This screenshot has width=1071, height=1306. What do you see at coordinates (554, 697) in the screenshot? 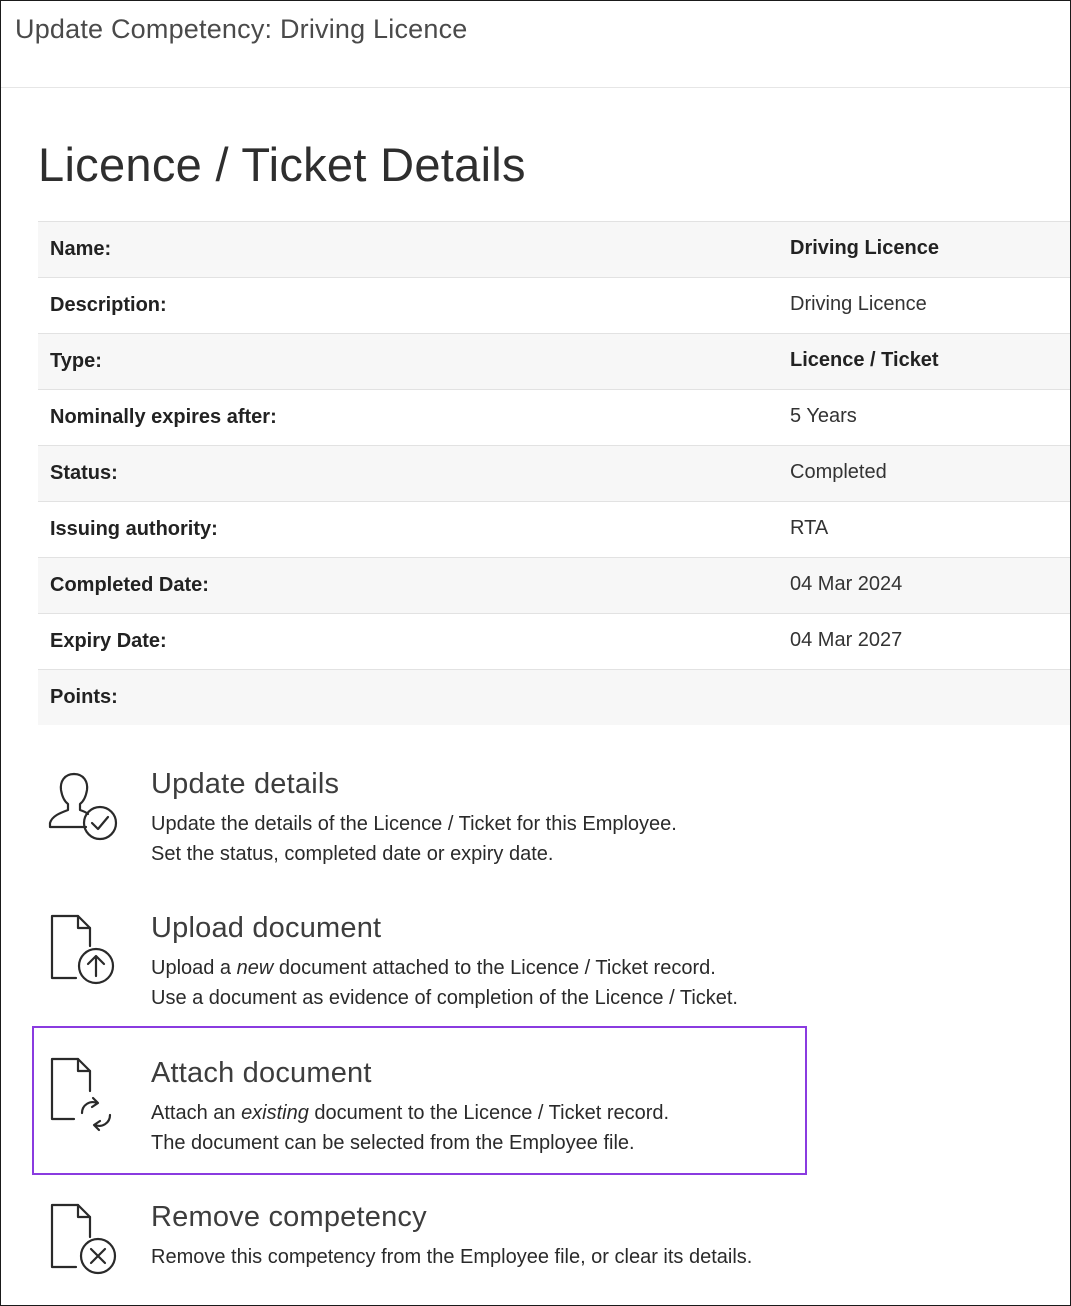
I see `detail-row-points: Points:` at bounding box center [554, 697].